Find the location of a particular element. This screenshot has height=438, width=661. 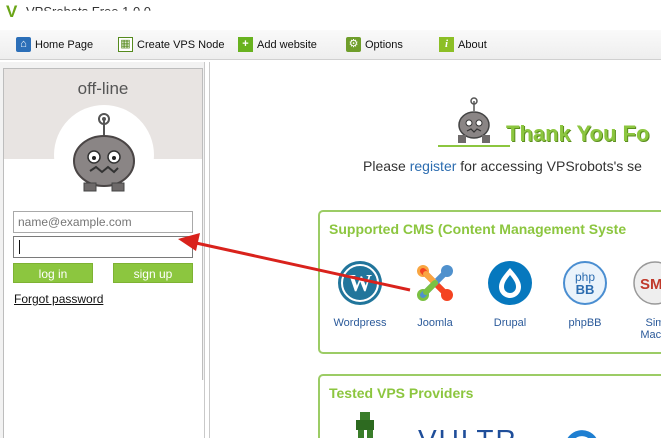

left-lower-panel is located at coordinates (103, 409).